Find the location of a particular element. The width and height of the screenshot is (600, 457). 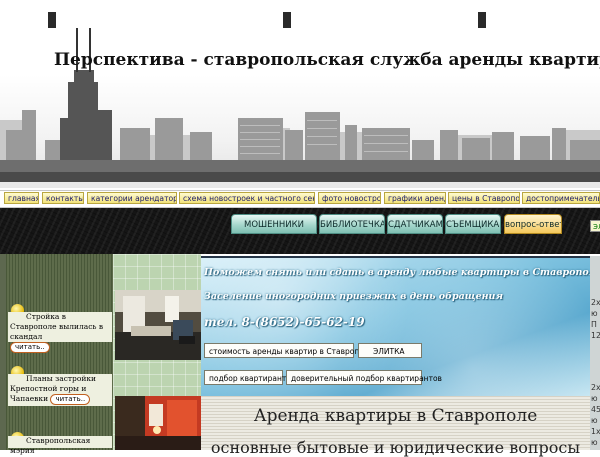

news-item: Ставропольская мэрия is located at coordinates (60, 445).